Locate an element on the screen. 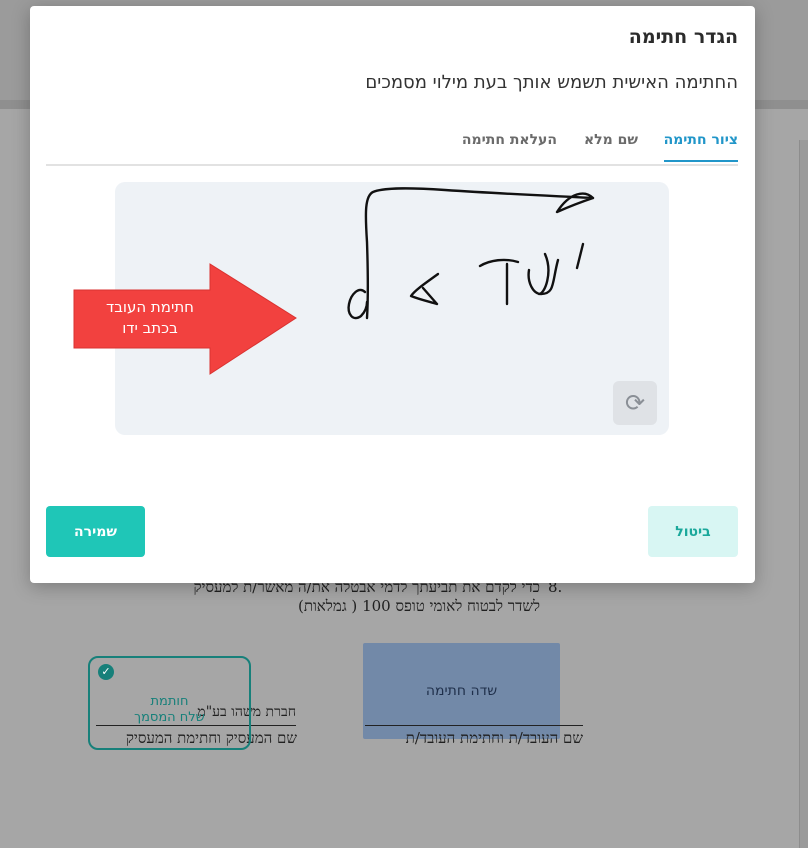 Image resolution: width=808 pixels, height=848 pixels. stamp-label-line-2: שלח המסמך is located at coordinates (169, 717).